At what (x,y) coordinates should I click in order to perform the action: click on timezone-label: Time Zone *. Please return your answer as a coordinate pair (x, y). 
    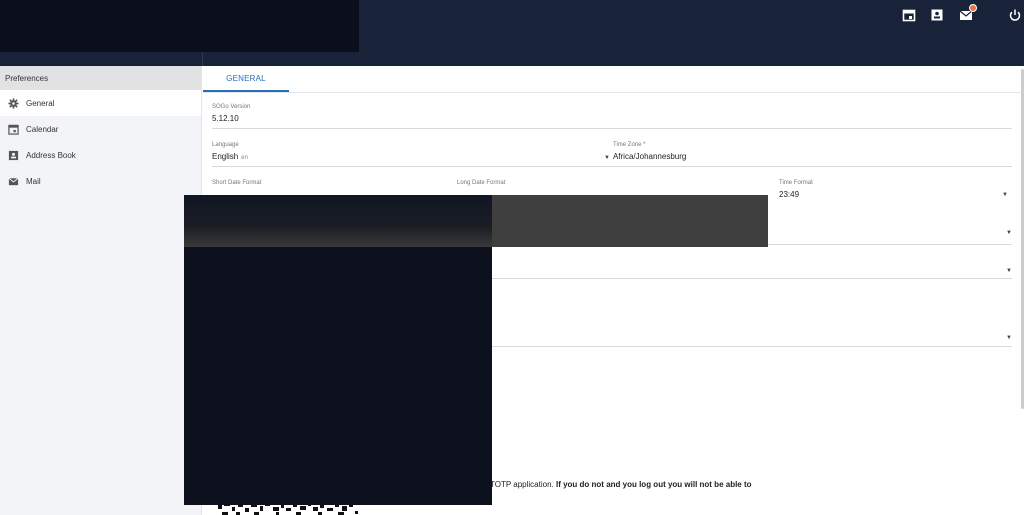
    Looking at the image, I should click on (629, 145).